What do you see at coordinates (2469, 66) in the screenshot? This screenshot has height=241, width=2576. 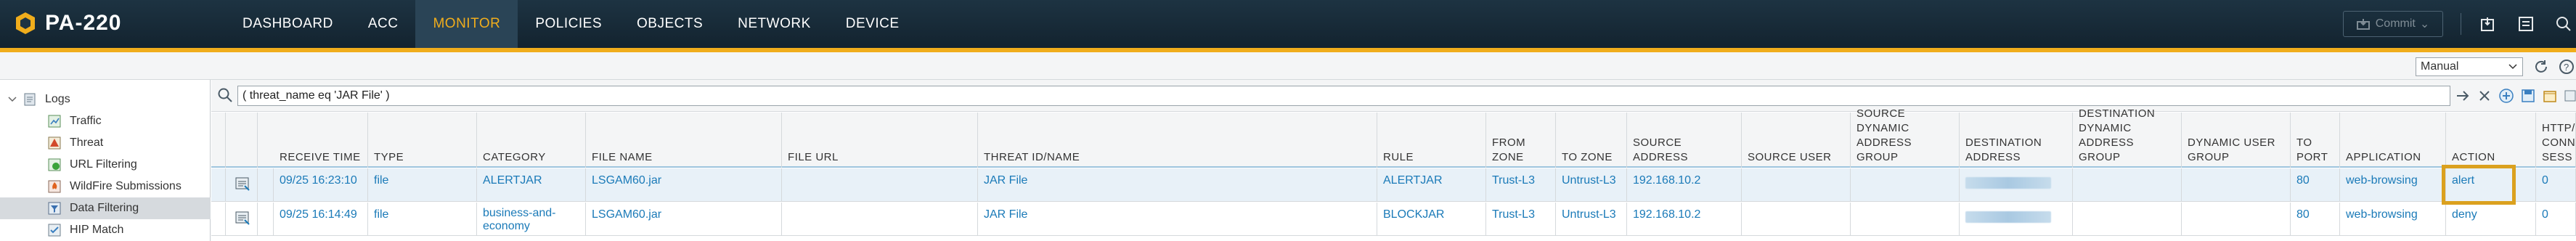 I see `refresh-interval-select: Manual` at bounding box center [2469, 66].